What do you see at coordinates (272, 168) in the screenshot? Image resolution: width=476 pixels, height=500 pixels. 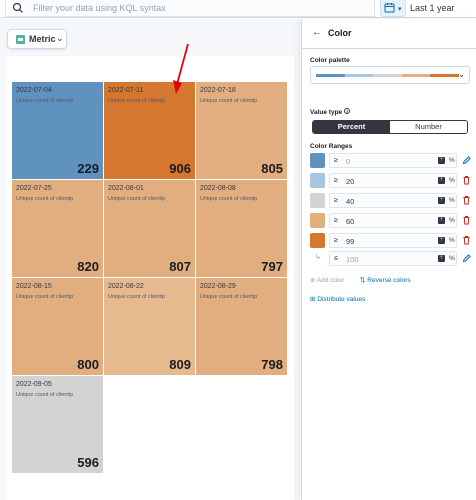 I see `tile-value: 805` at bounding box center [272, 168].